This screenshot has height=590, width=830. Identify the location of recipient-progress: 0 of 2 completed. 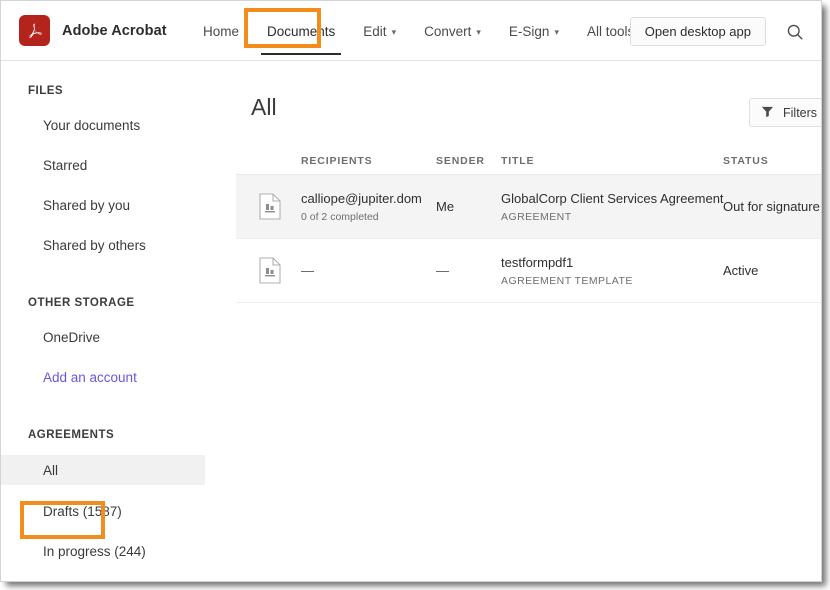
(340, 216).